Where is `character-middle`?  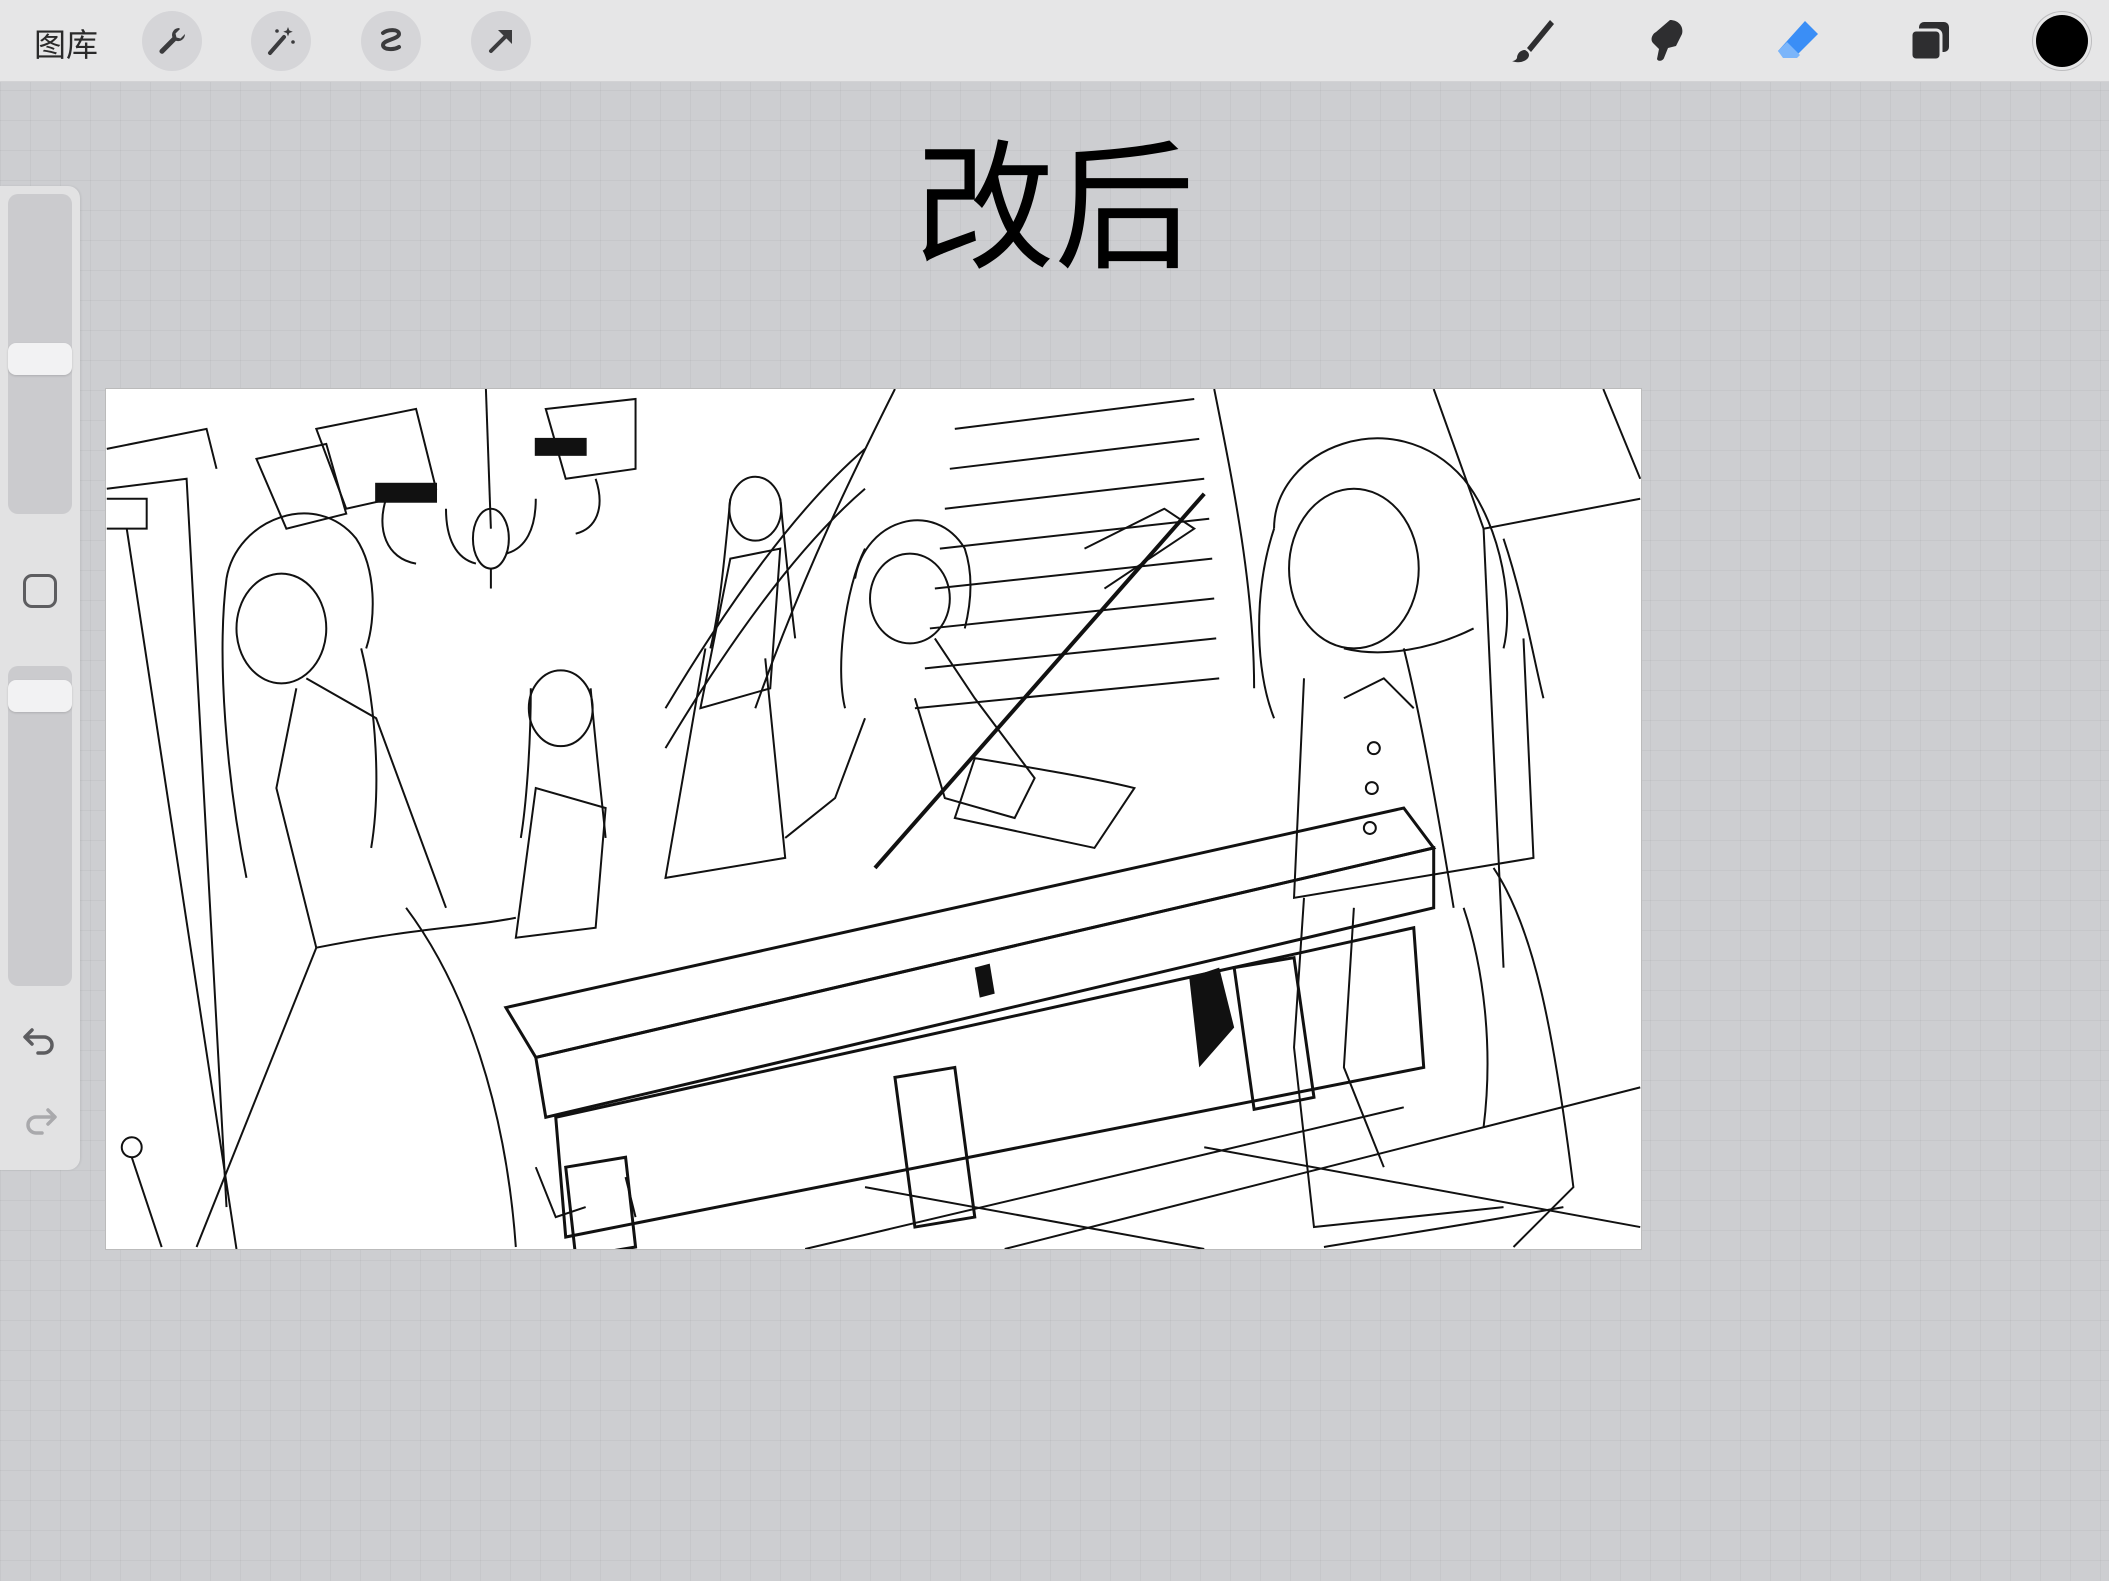 character-middle is located at coordinates (575, 944).